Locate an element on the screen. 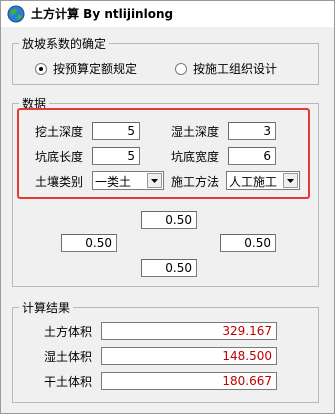 This screenshot has height=414, width=335. pit-width-input: 6 is located at coordinates (252, 156).